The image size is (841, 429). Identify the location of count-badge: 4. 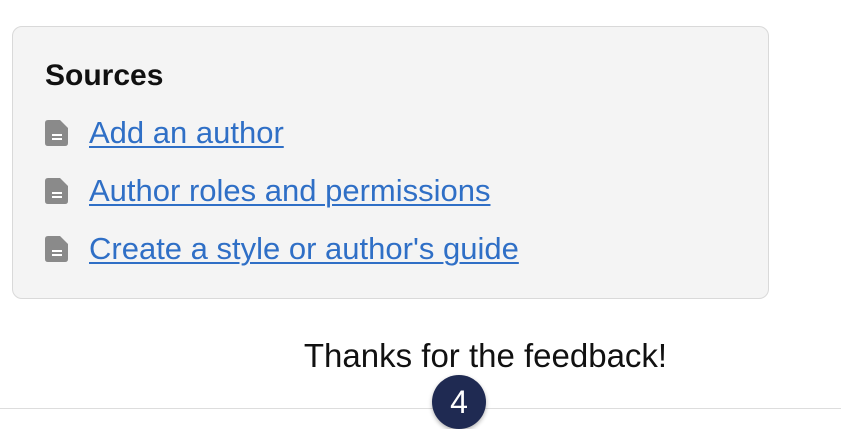
(459, 402).